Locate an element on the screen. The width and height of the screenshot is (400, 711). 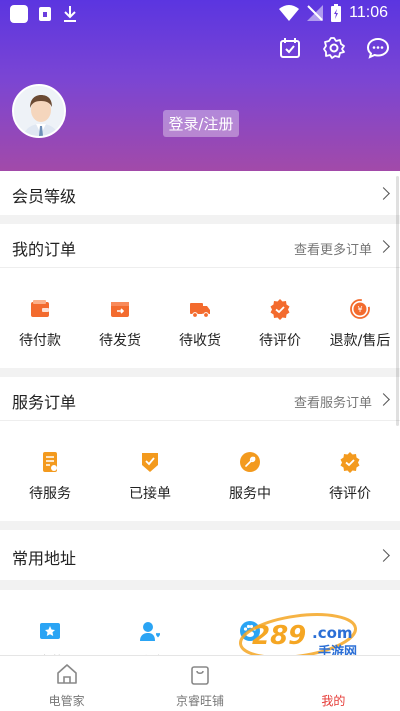
watermark-number: 289 is located at coordinates (279, 636).